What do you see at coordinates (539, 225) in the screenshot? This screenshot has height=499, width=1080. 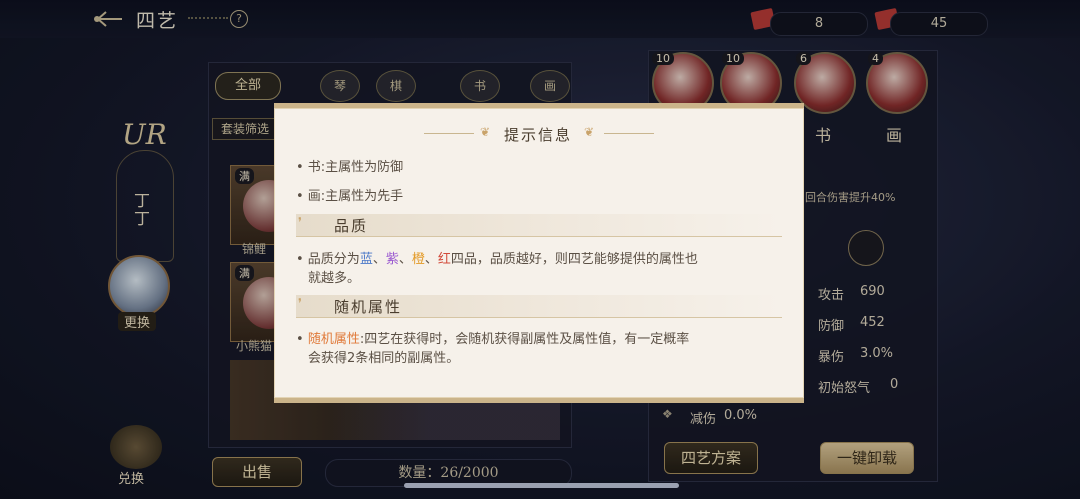 I see `section-header-bar` at bounding box center [539, 225].